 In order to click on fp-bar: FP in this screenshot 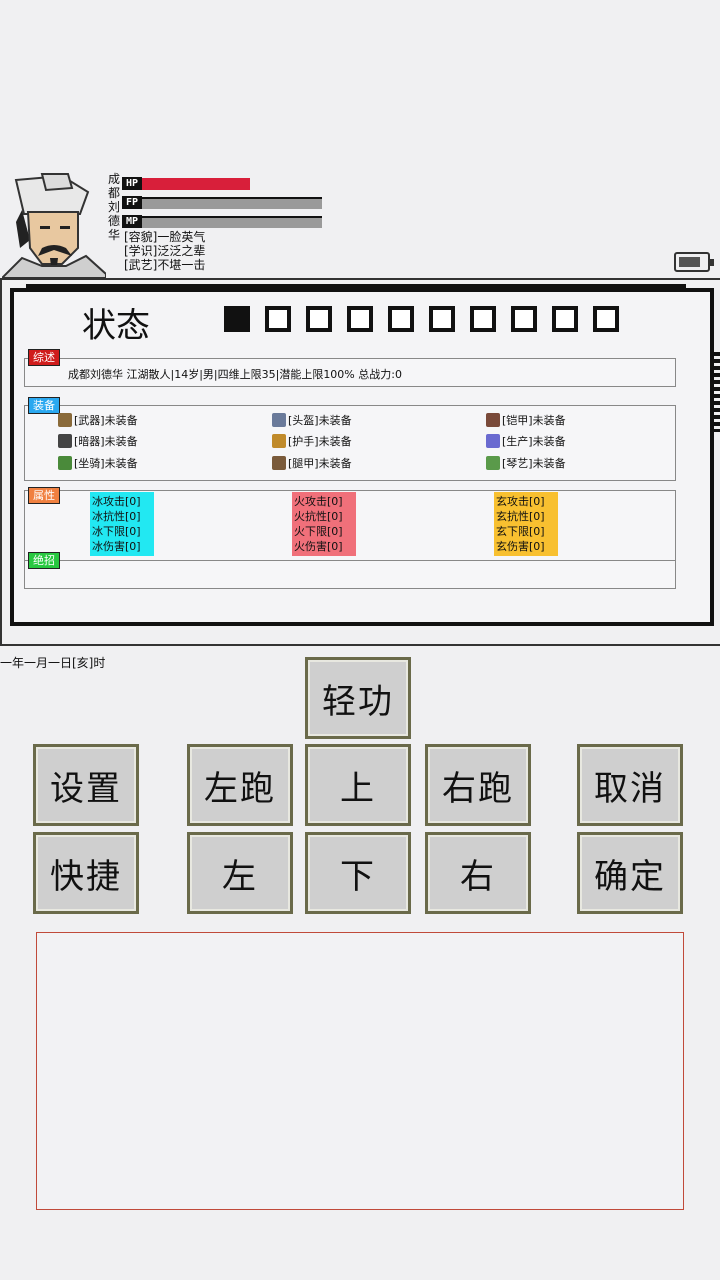, I will do `click(222, 202)`.